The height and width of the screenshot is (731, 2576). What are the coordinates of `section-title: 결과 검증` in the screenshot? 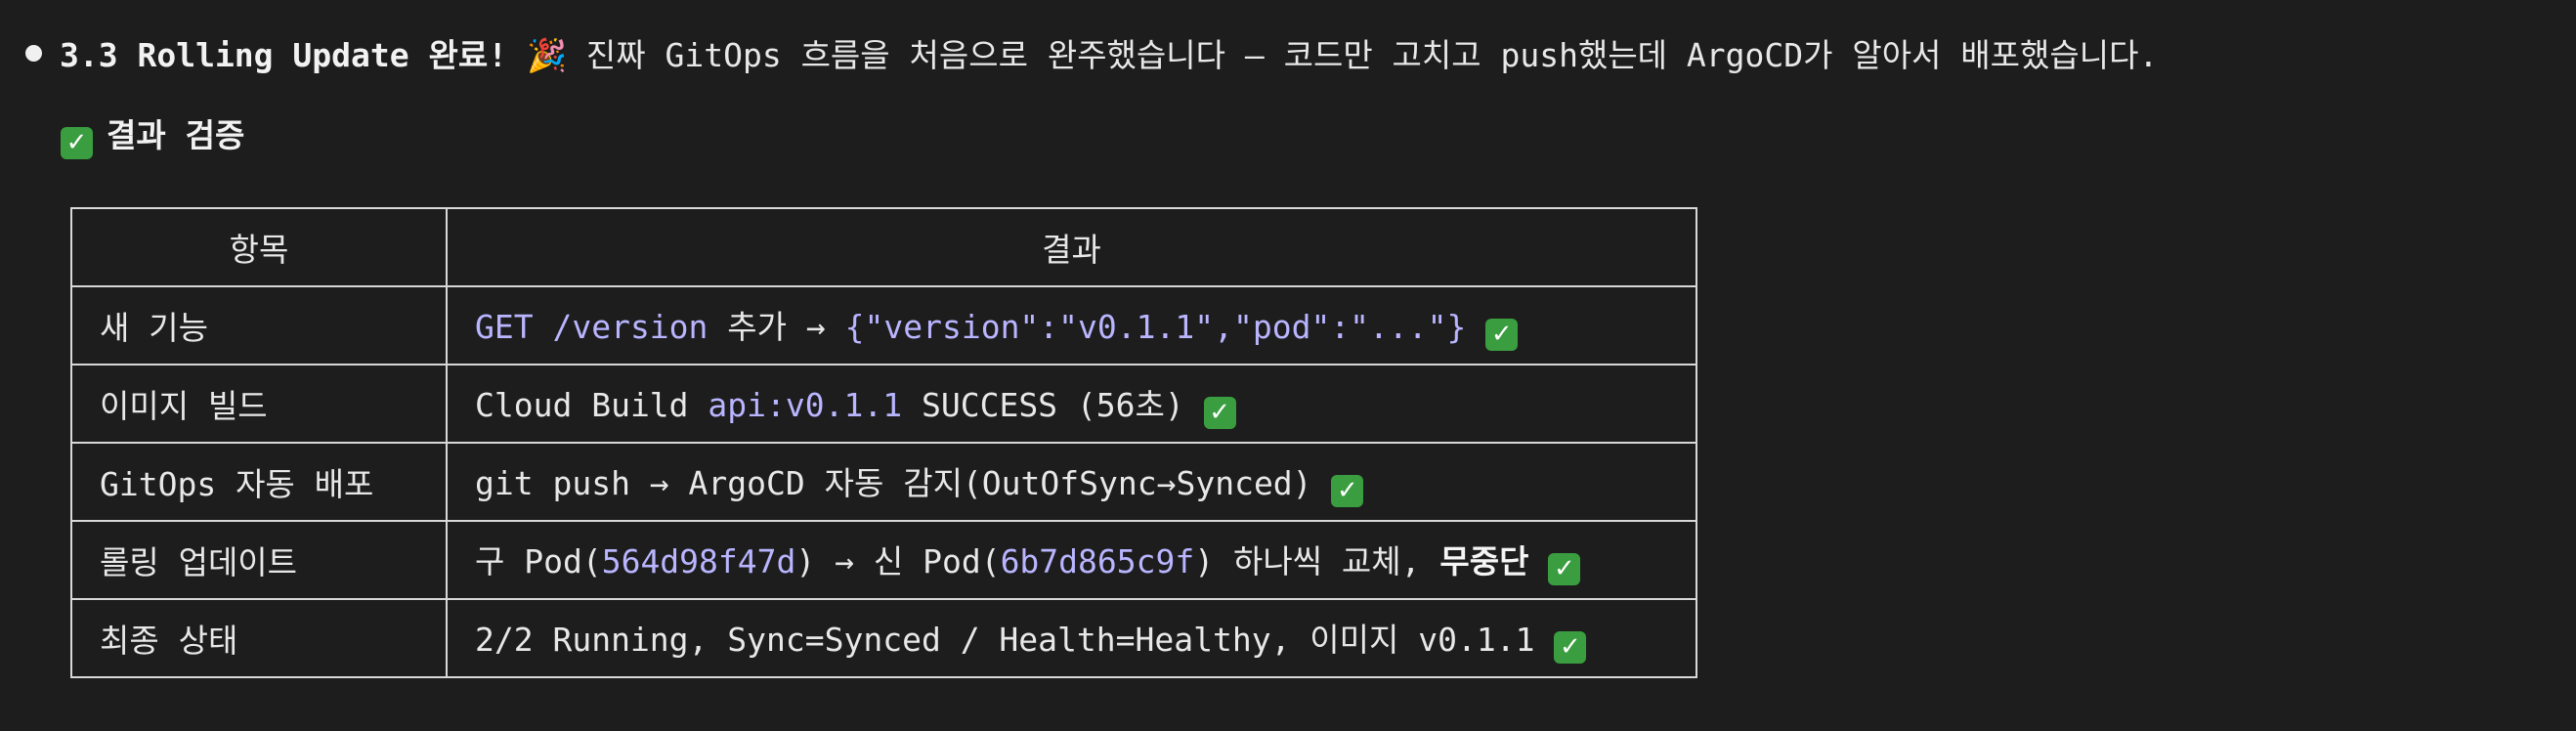 It's located at (176, 135).